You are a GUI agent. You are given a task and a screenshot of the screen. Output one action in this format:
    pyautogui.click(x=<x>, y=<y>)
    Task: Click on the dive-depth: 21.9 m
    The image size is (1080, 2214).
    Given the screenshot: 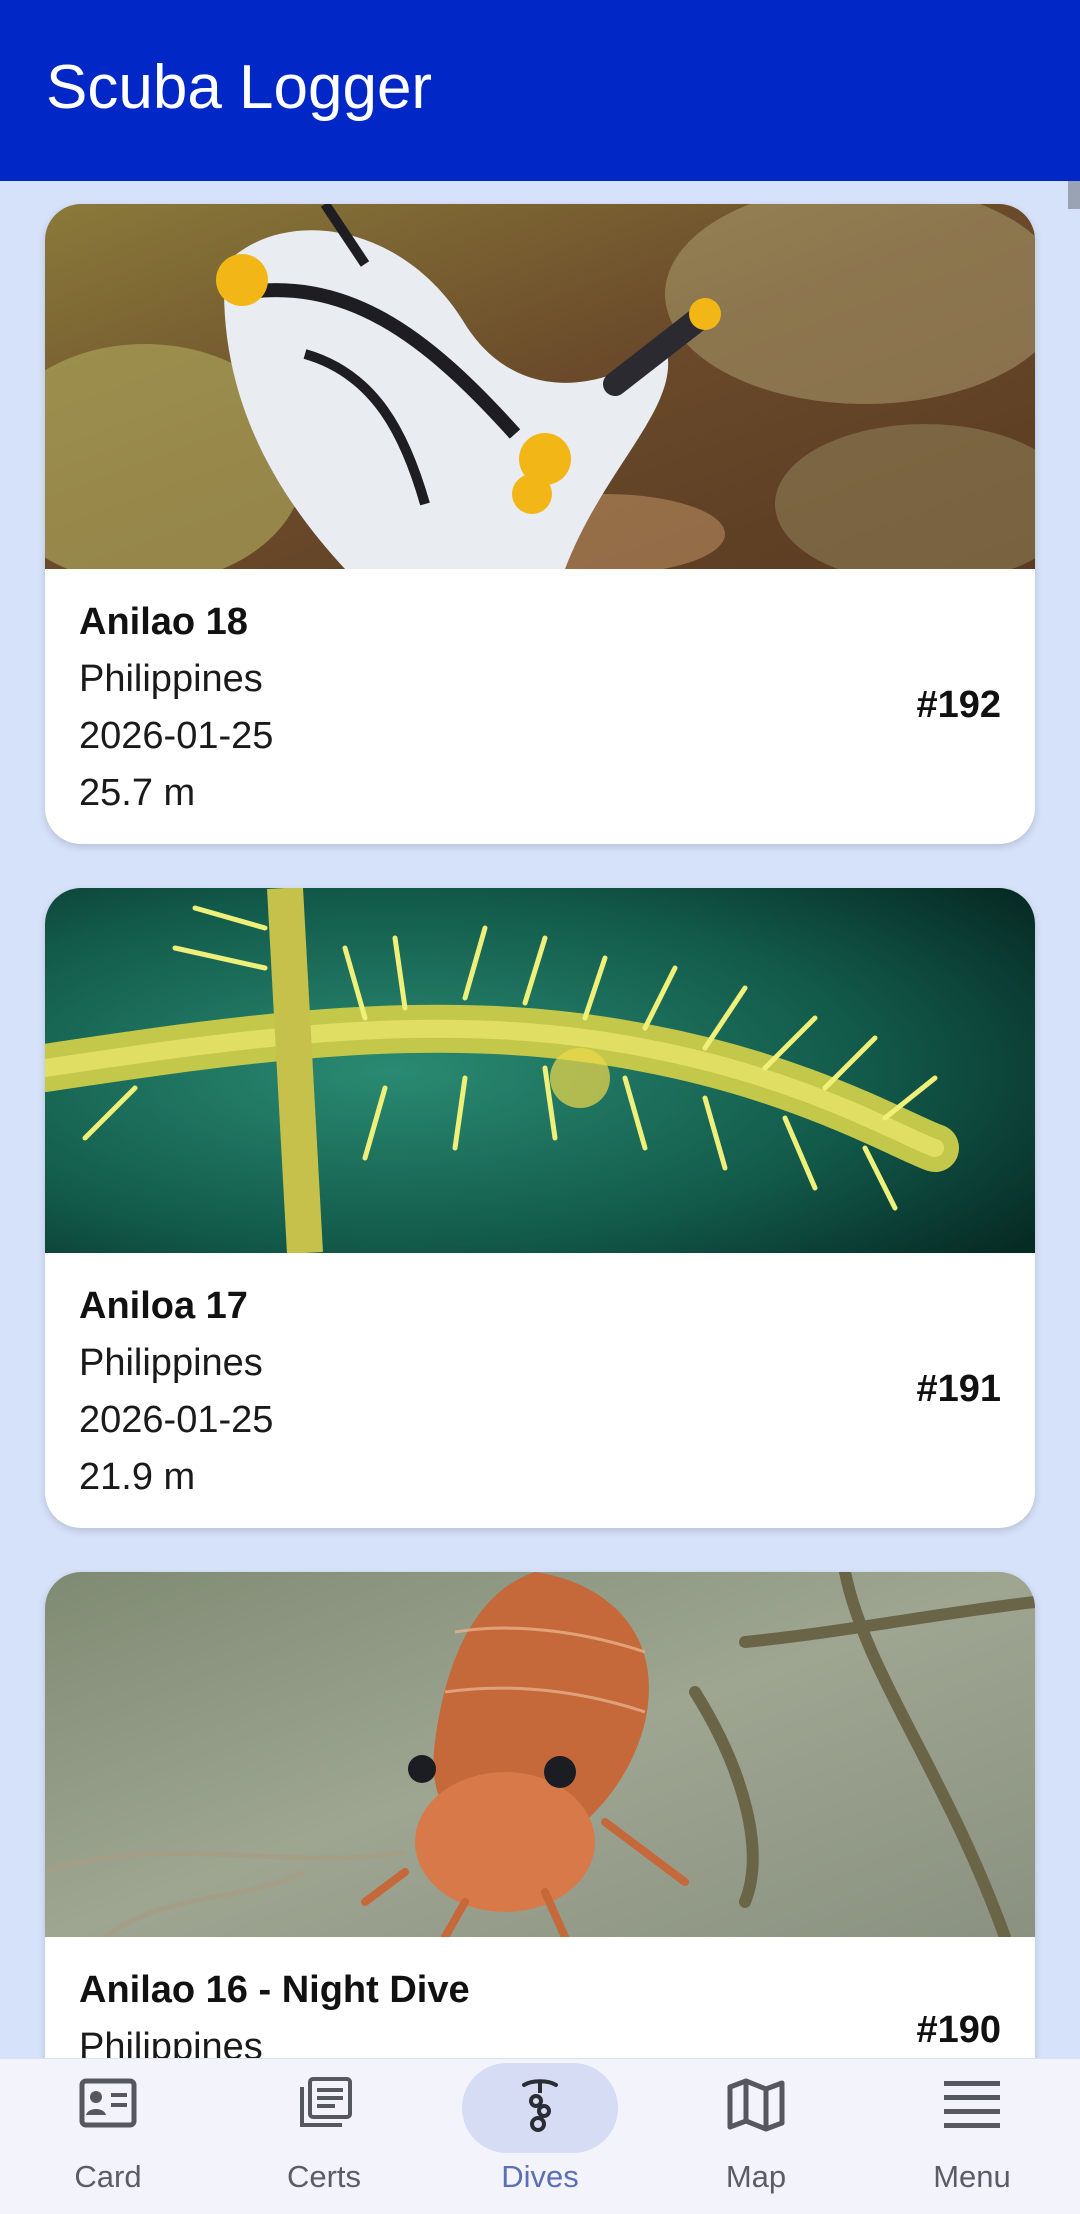 What is the action you would take?
    pyautogui.click(x=137, y=1477)
    